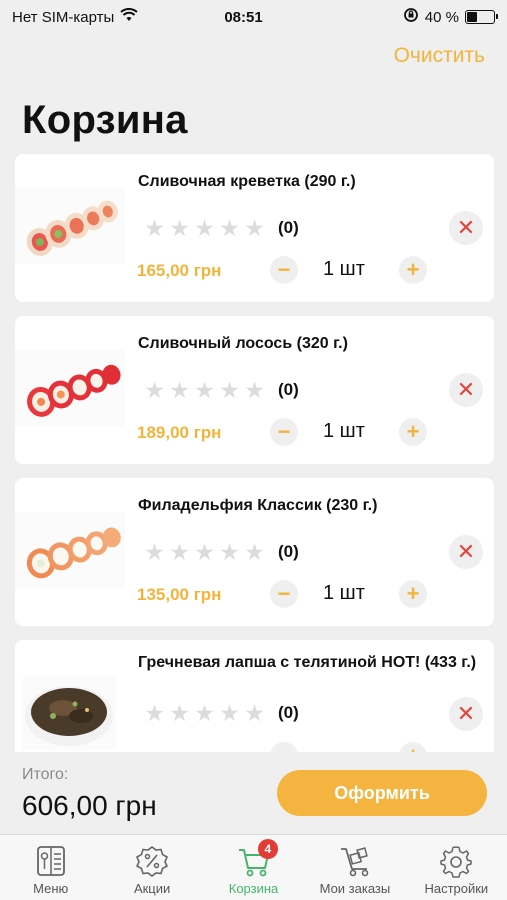  Describe the element at coordinates (355, 861) in the screenshot. I see `orders-icon` at that location.